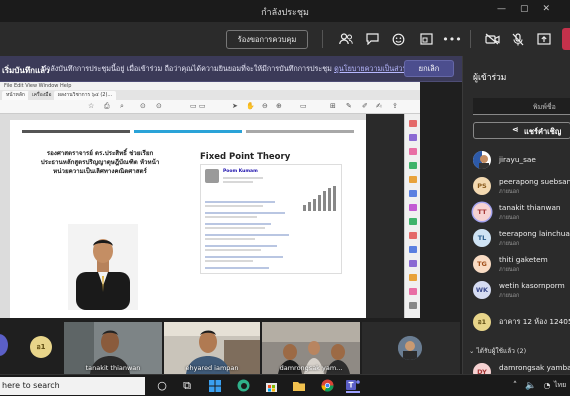 The image size is (570, 396). What do you see at coordinates (265, 106) in the screenshot?
I see `zoom-out-icon: ⊖` at bounding box center [265, 106].